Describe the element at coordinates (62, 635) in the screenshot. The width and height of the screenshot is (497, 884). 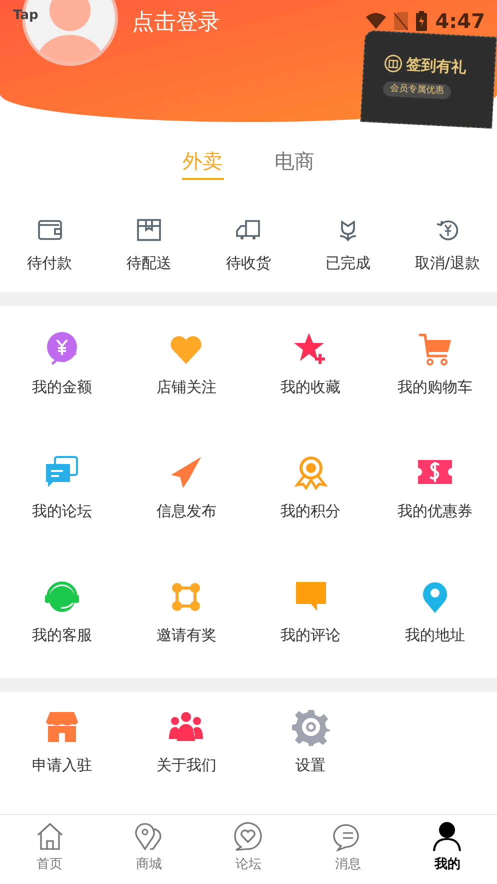
I see `menu-item: 我的客服` at that location.